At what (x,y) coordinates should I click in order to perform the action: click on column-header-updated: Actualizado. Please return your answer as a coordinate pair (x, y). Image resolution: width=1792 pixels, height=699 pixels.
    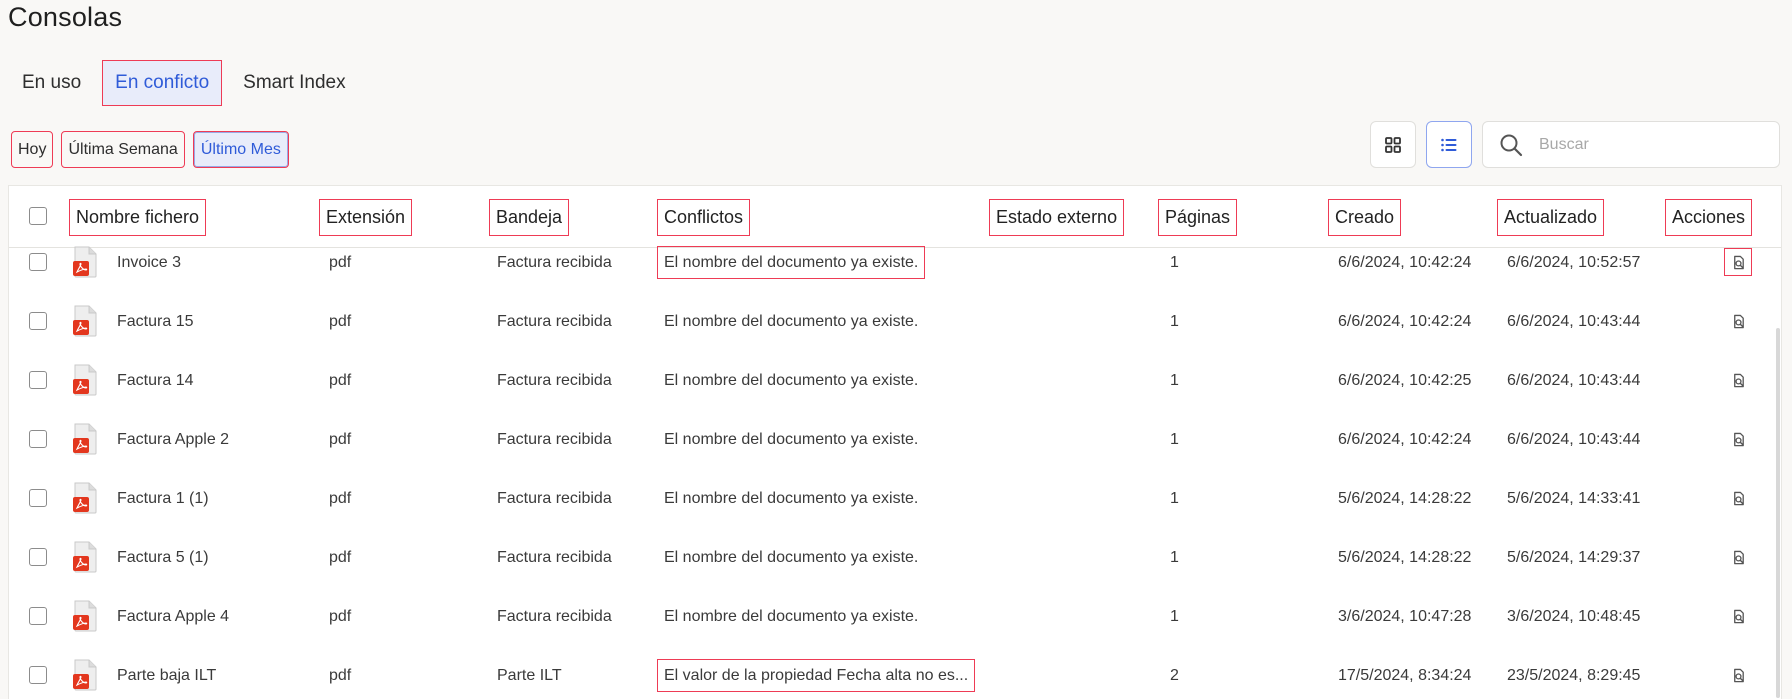
    Looking at the image, I should click on (1550, 217).